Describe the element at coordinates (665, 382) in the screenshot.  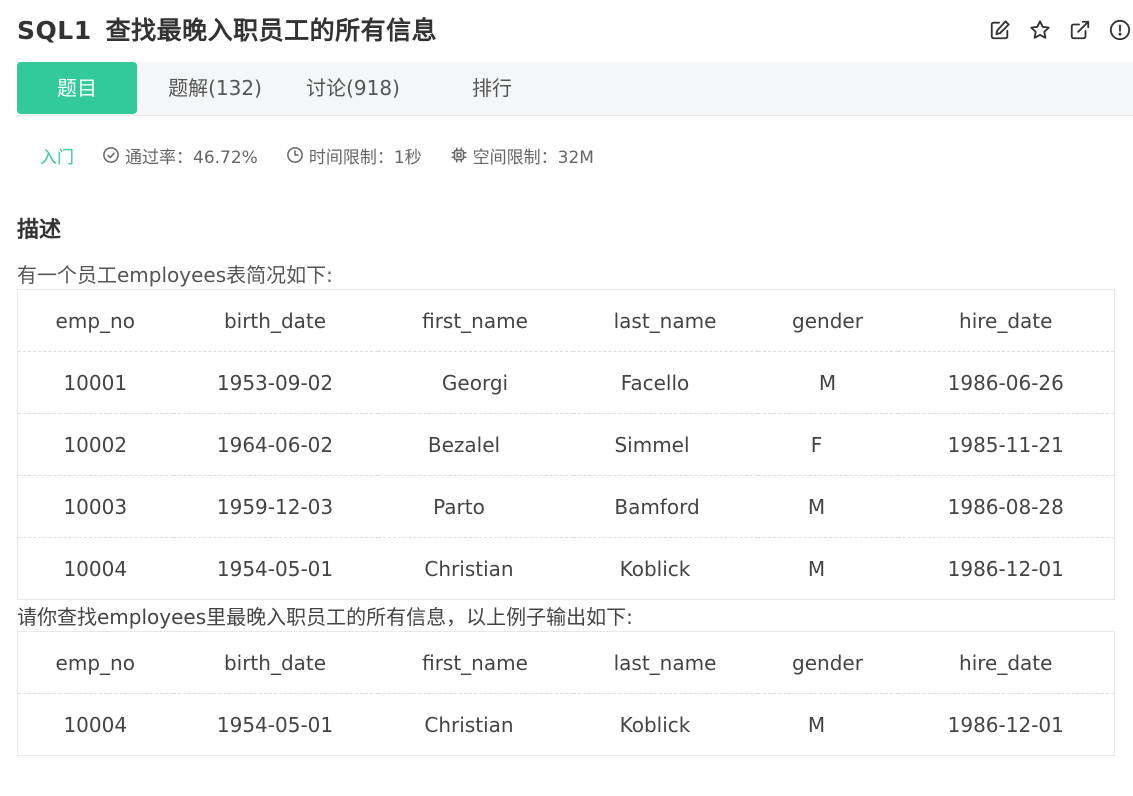
I see `table-cell: Facello` at that location.